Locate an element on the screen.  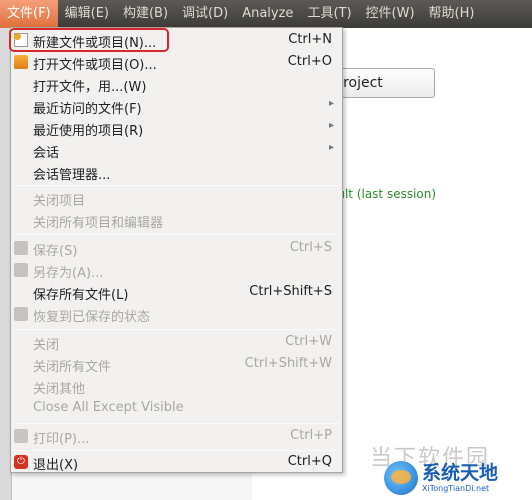
menu-item-shortcut: Ctrl+N is located at coordinates (310, 39).